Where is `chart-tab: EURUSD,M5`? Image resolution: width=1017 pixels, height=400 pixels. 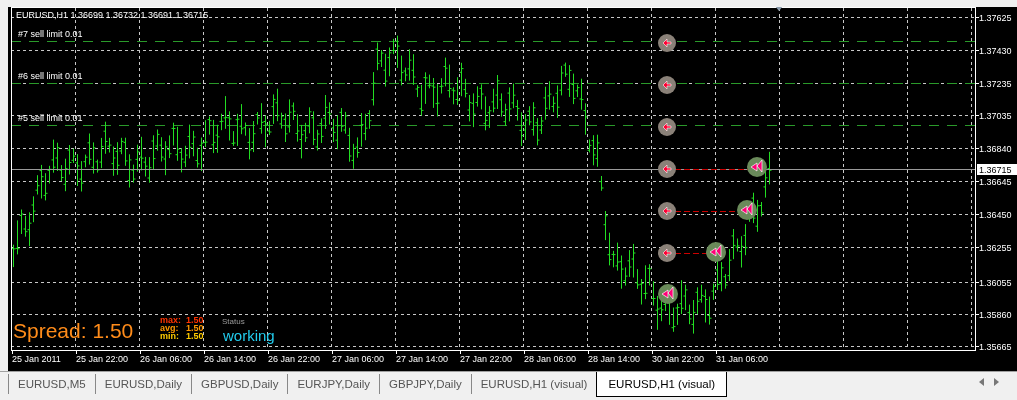
chart-tab: EURUSD,M5 is located at coordinates (51, 384).